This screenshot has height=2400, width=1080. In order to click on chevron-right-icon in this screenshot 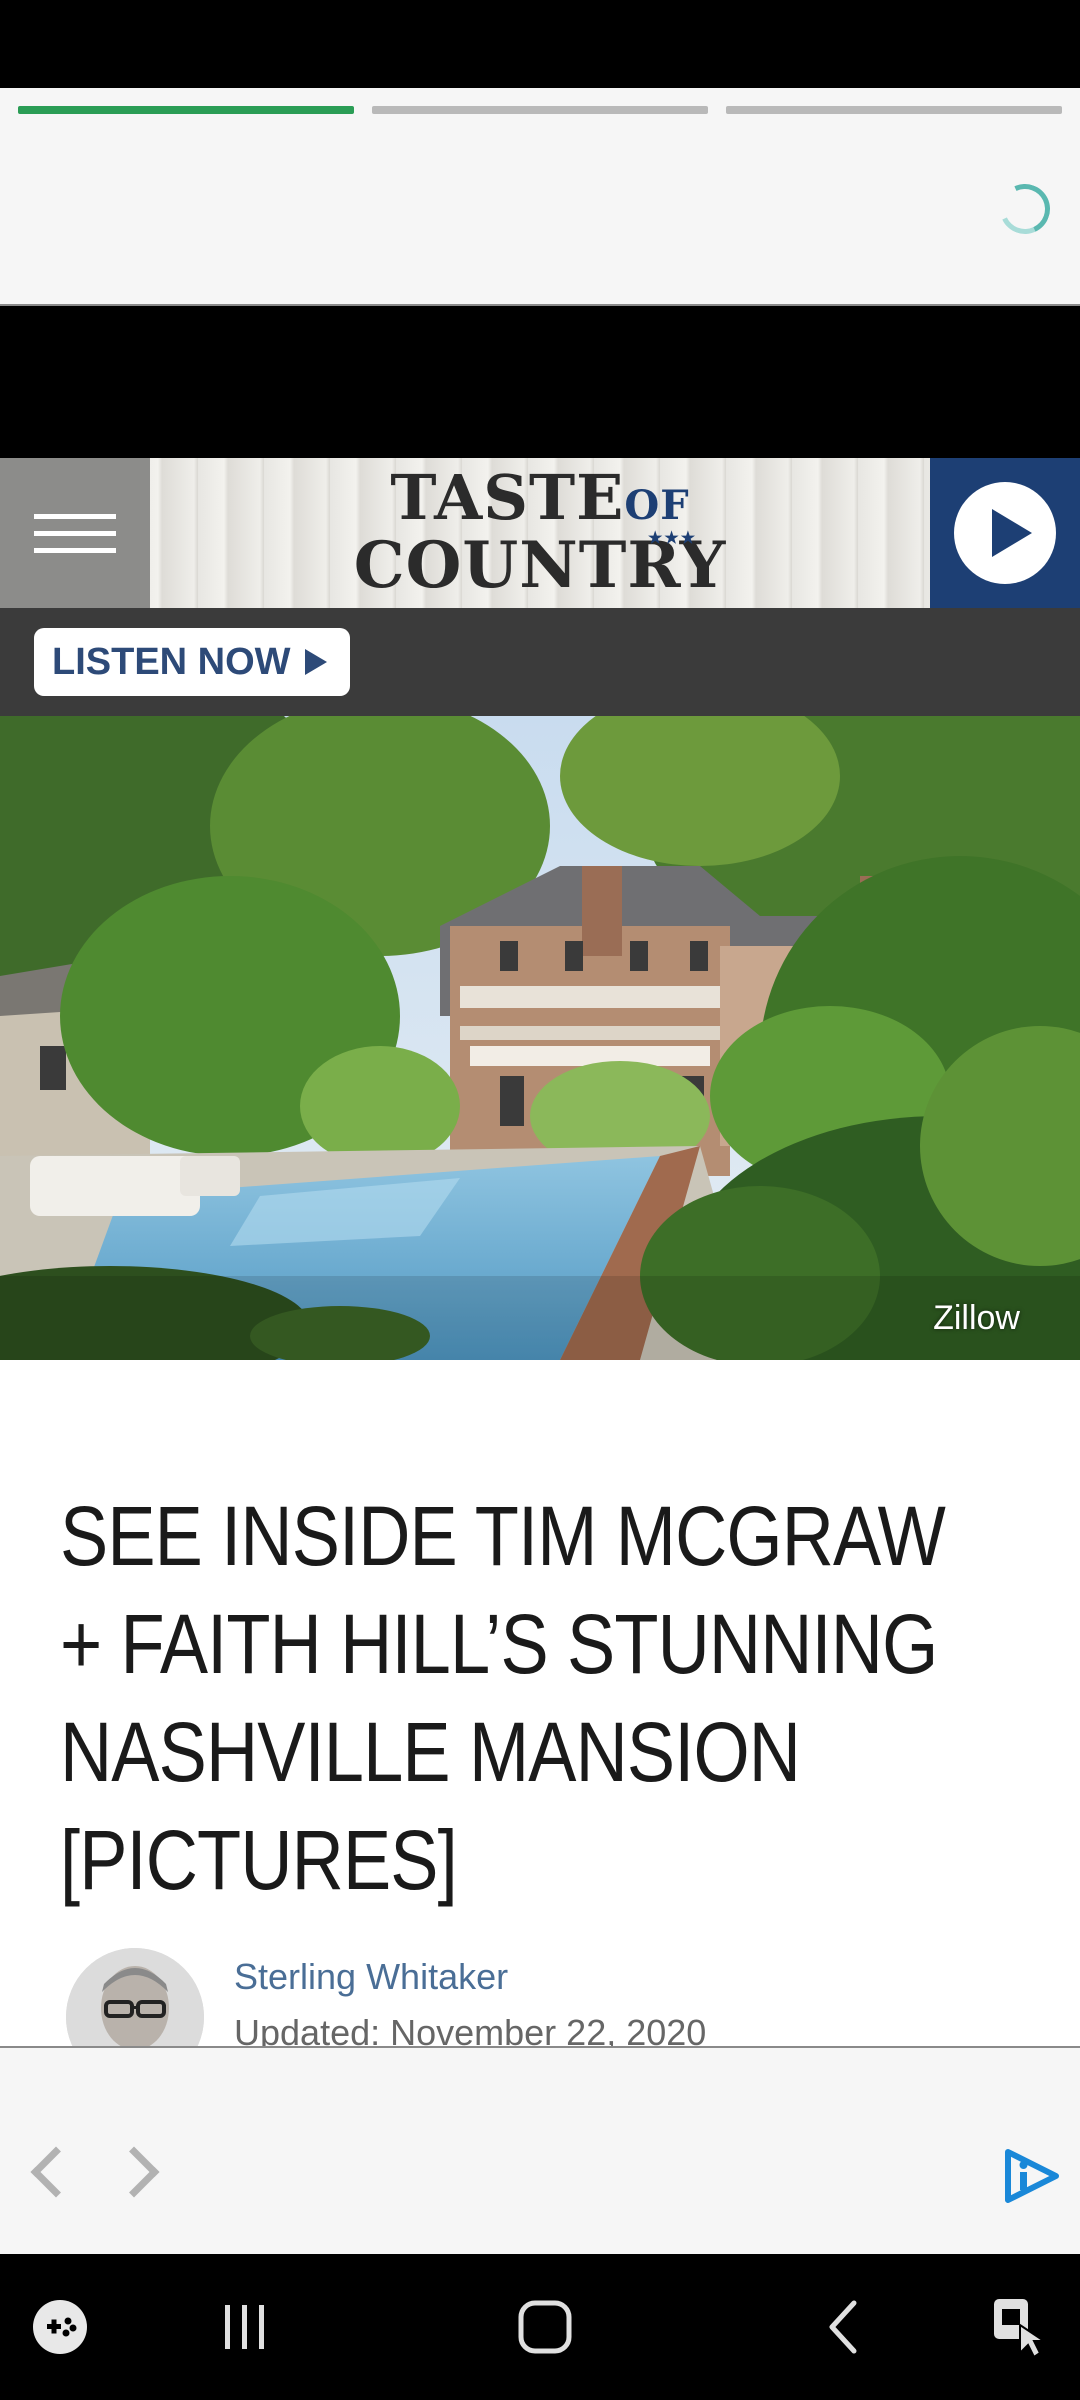, I will do `click(134, 2172)`.